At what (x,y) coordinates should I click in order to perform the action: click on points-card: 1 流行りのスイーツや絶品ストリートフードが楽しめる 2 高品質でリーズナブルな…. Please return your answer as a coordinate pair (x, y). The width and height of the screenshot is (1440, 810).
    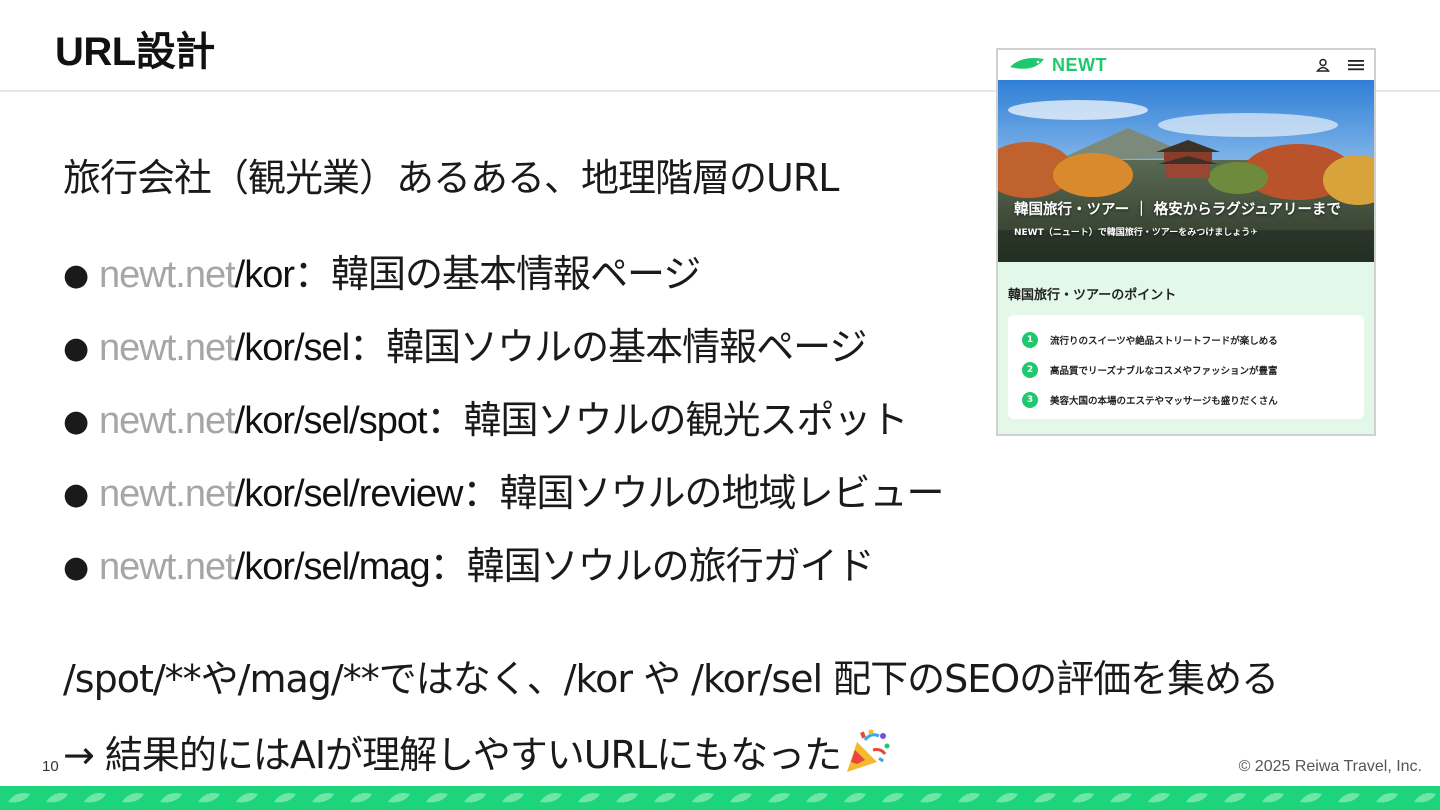
    Looking at the image, I should click on (1186, 367).